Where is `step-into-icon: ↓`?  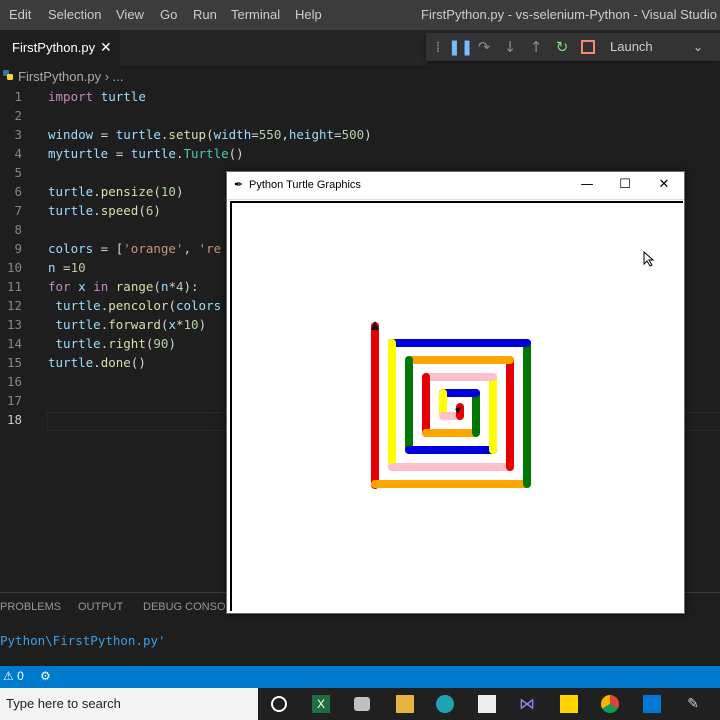 step-into-icon: ↓ is located at coordinates (510, 47).